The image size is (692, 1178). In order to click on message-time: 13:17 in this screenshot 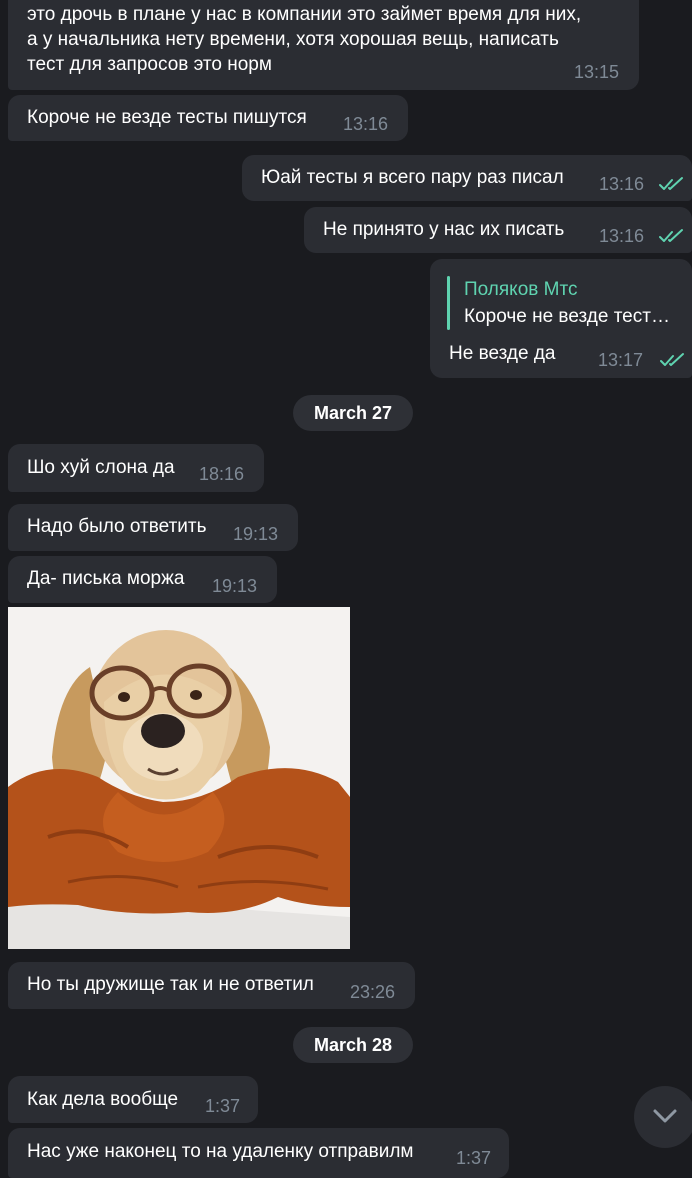, I will do `click(621, 360)`.